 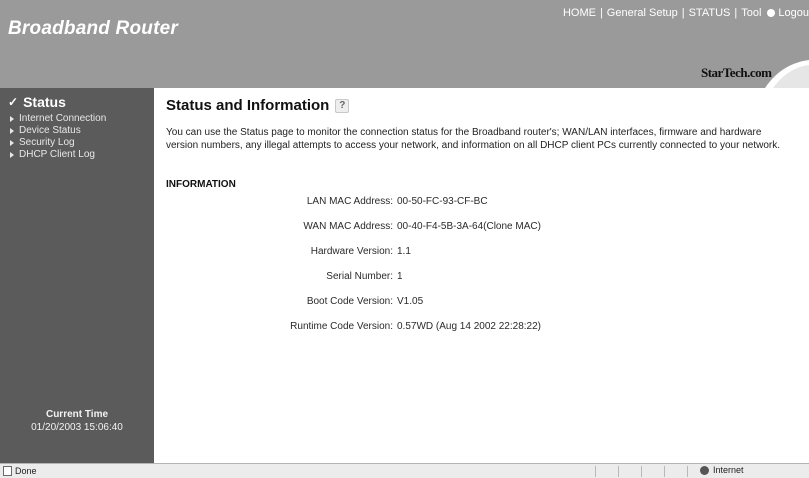 I want to click on info-label: Serial Number:, so click(x=359, y=276).